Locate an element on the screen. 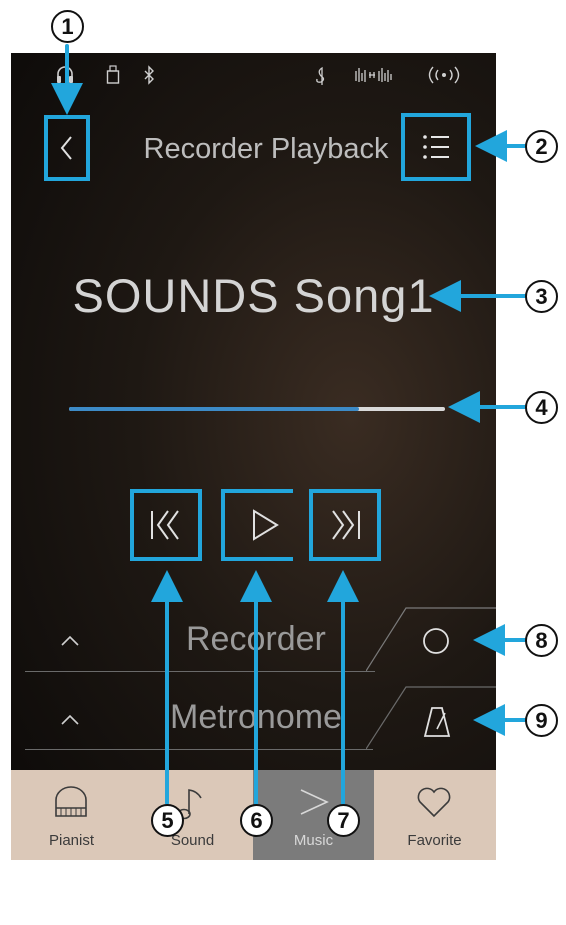 The width and height of the screenshot is (566, 925). callout-2: 2 is located at coordinates (541, 146).